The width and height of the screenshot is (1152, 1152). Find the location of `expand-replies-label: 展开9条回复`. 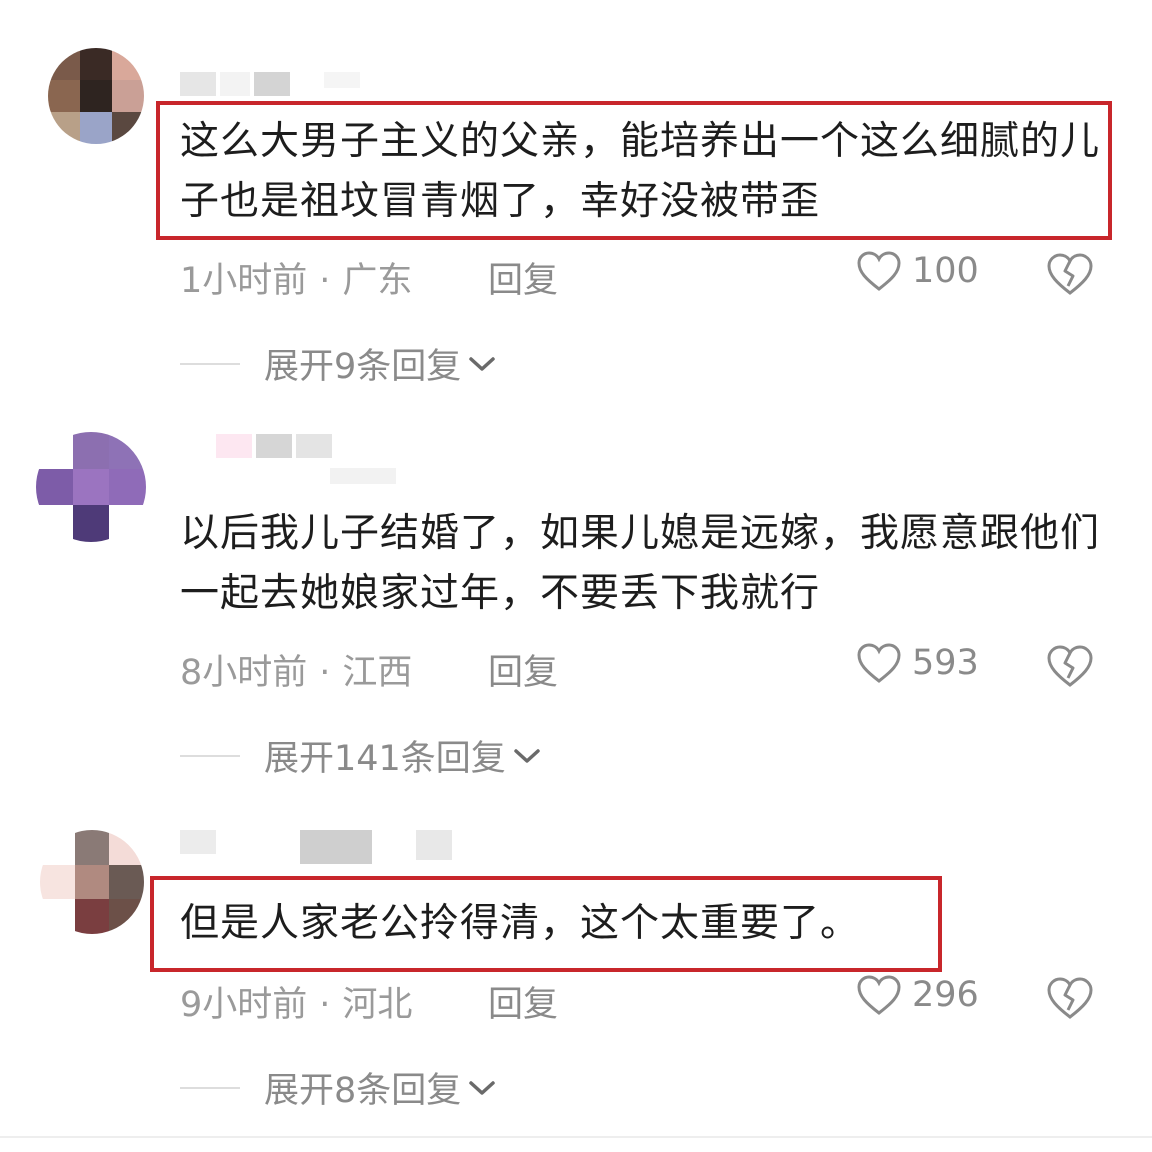

expand-replies-label: 展开9条回复 is located at coordinates (363, 367).